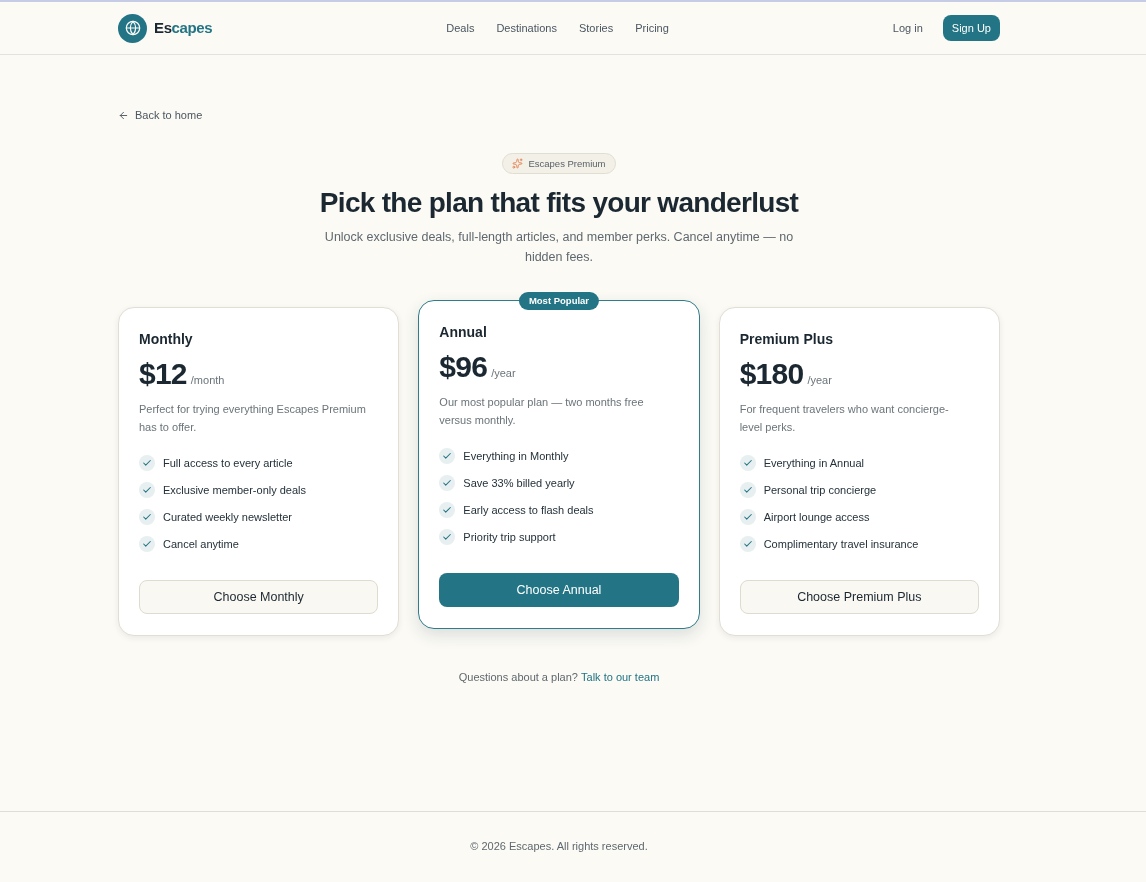 The image size is (1146, 882). I want to click on feature-text: Early access to flash deals, so click(528, 510).